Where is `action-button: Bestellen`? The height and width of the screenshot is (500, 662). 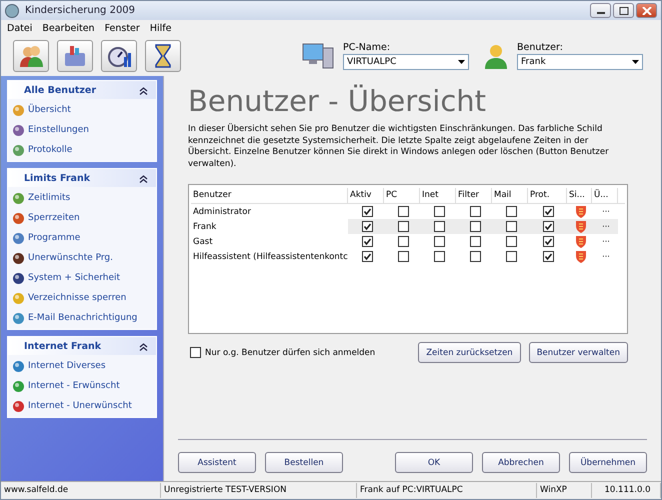 action-button: Bestellen is located at coordinates (304, 462).